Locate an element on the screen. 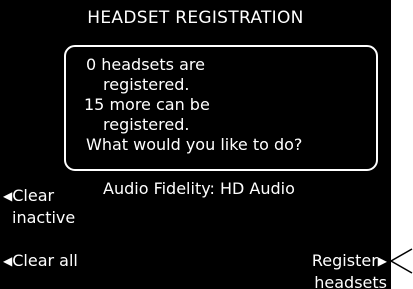  page-title: HEADSET REGISTRATION is located at coordinates (195, 18).